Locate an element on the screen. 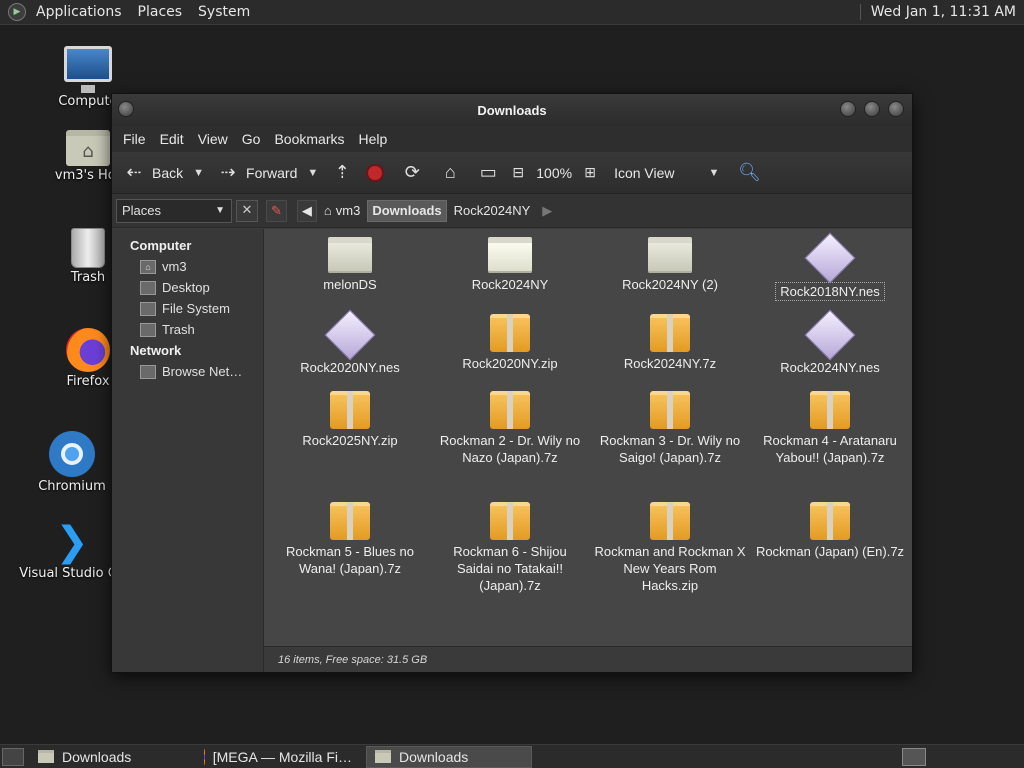 The height and width of the screenshot is (768, 1024). breadcrumb-scroll-right-button: ▶ is located at coordinates (547, 211).